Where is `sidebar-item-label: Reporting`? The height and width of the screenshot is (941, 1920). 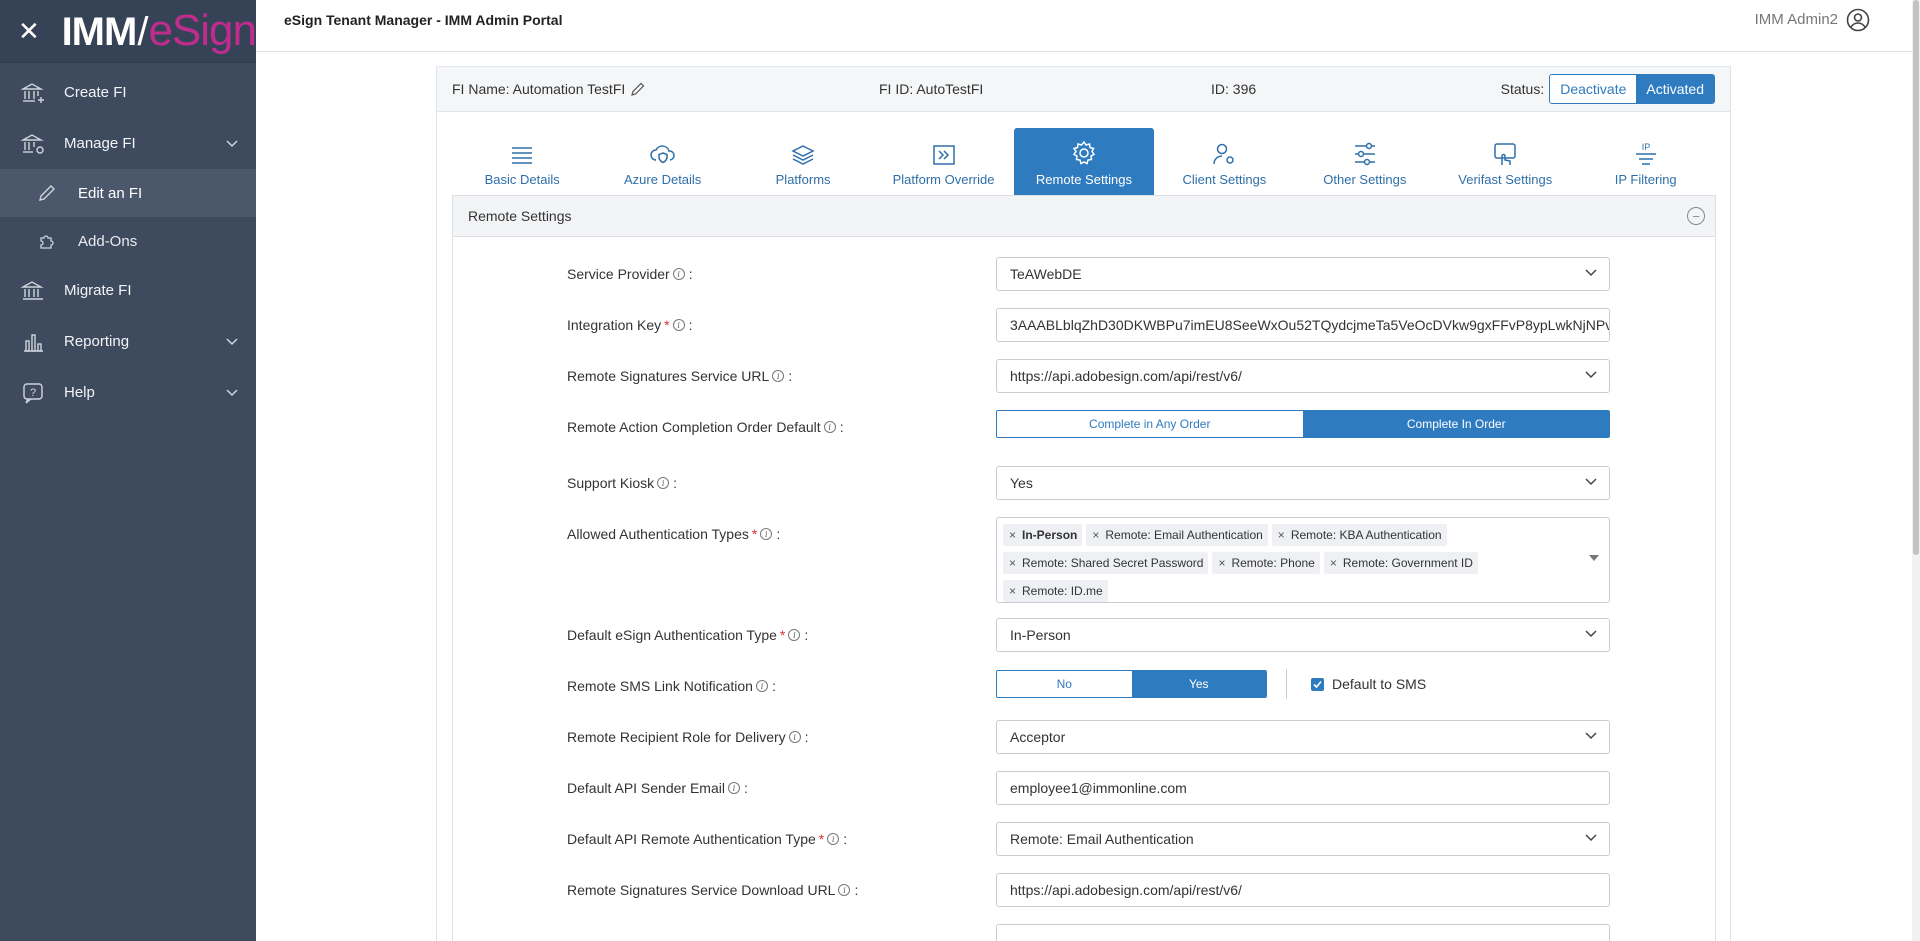 sidebar-item-label: Reporting is located at coordinates (97, 341).